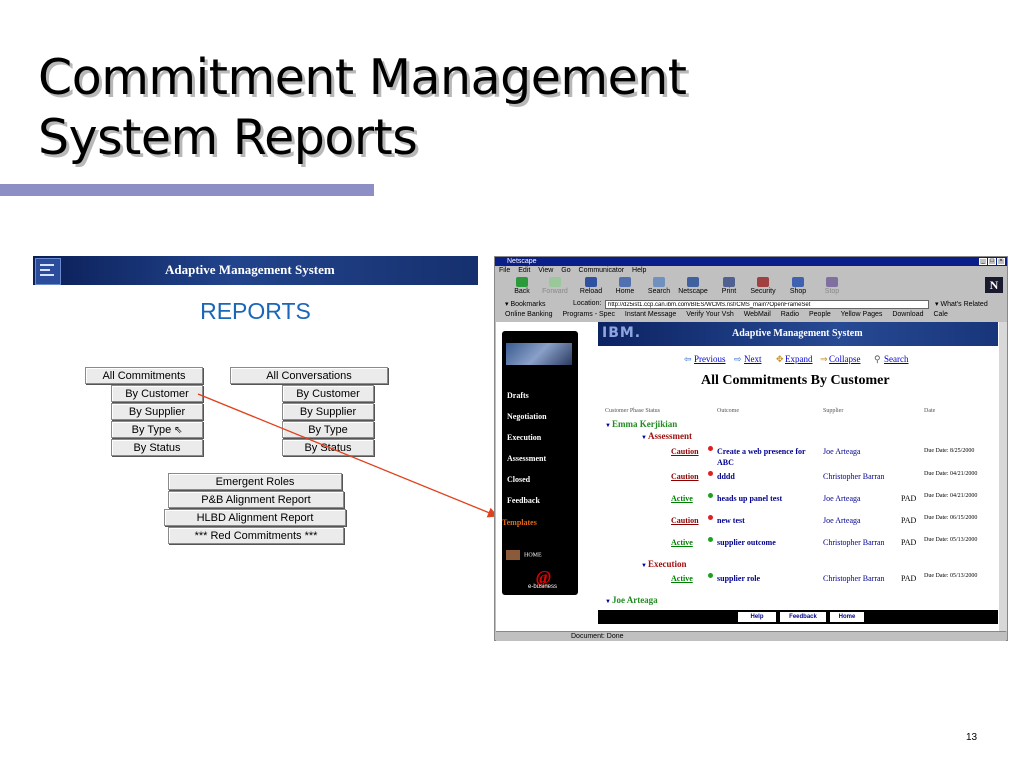 Image resolution: width=1024 pixels, height=768 pixels. What do you see at coordinates (896, 359) in the screenshot?
I see `search-link: Search` at bounding box center [896, 359].